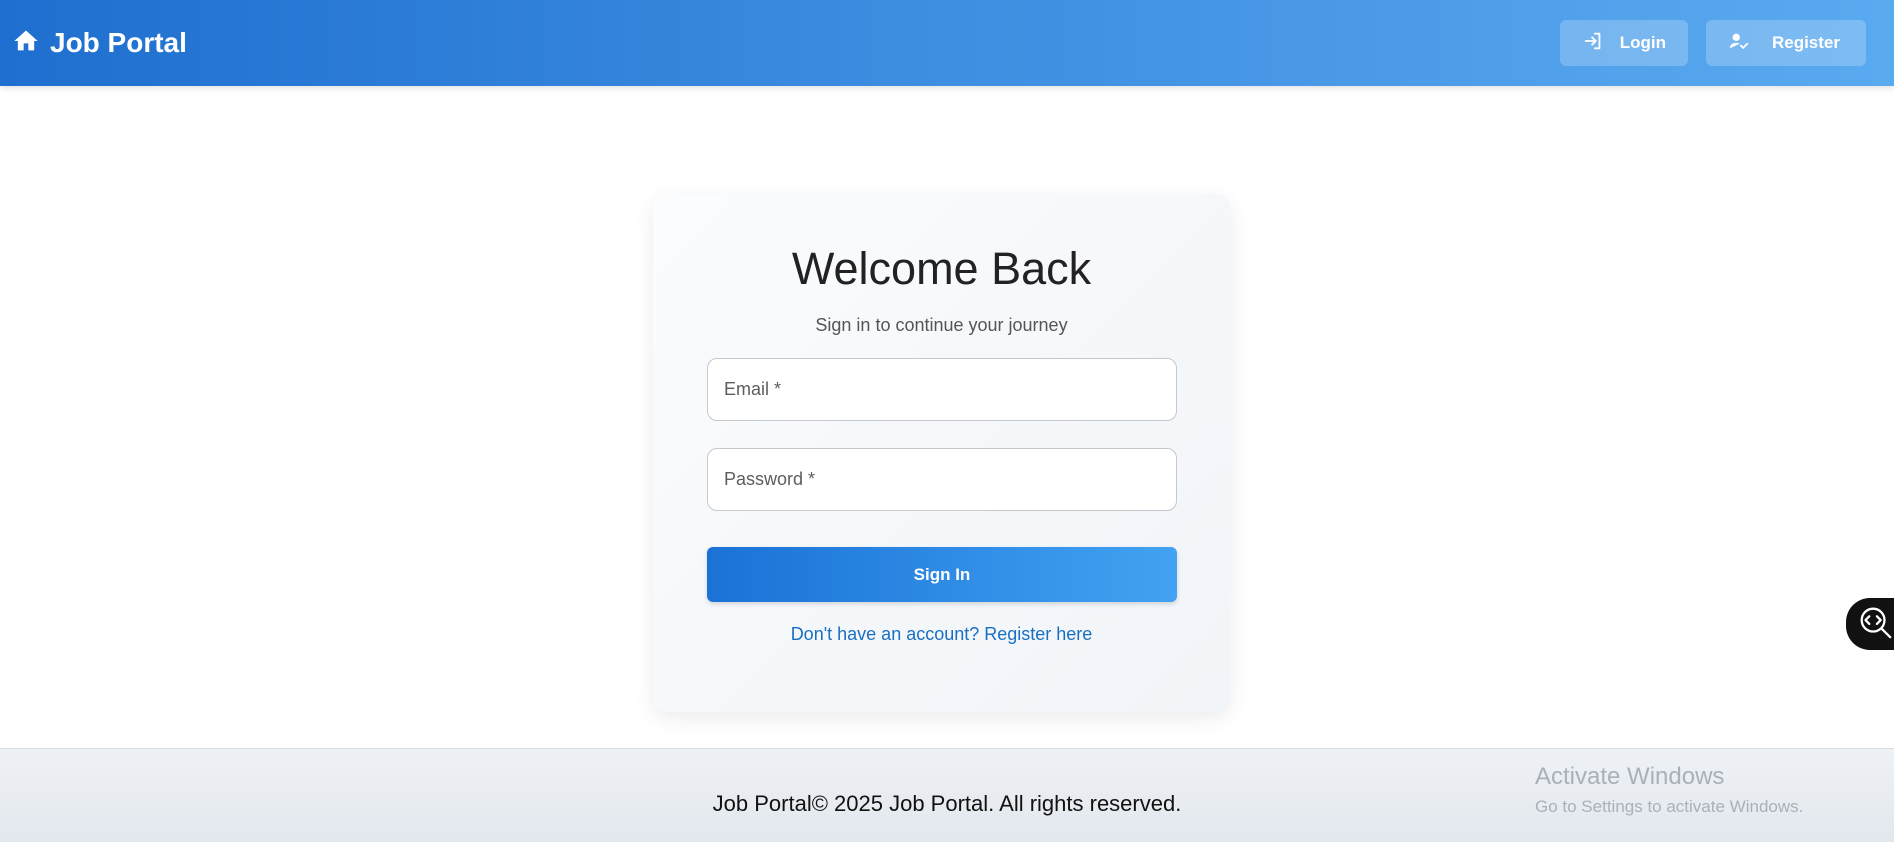 This screenshot has height=842, width=1894. What do you see at coordinates (1669, 806) in the screenshot?
I see `watermark-subtitle: Go to Settings to activate Windows.` at bounding box center [1669, 806].